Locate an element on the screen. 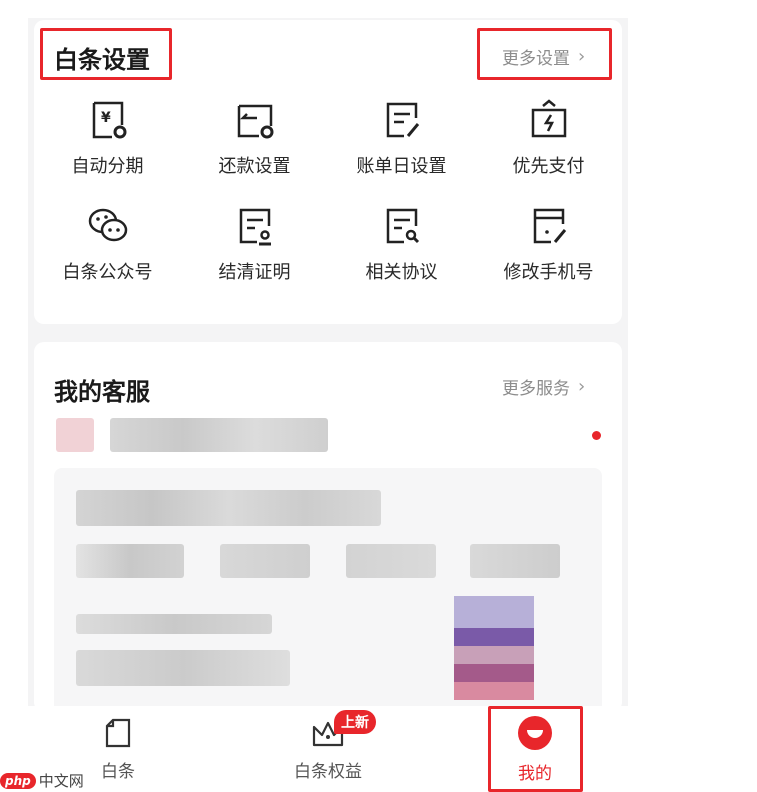 This screenshot has height=792, width=757. more-services-label: 更多服务 is located at coordinates (536, 389).